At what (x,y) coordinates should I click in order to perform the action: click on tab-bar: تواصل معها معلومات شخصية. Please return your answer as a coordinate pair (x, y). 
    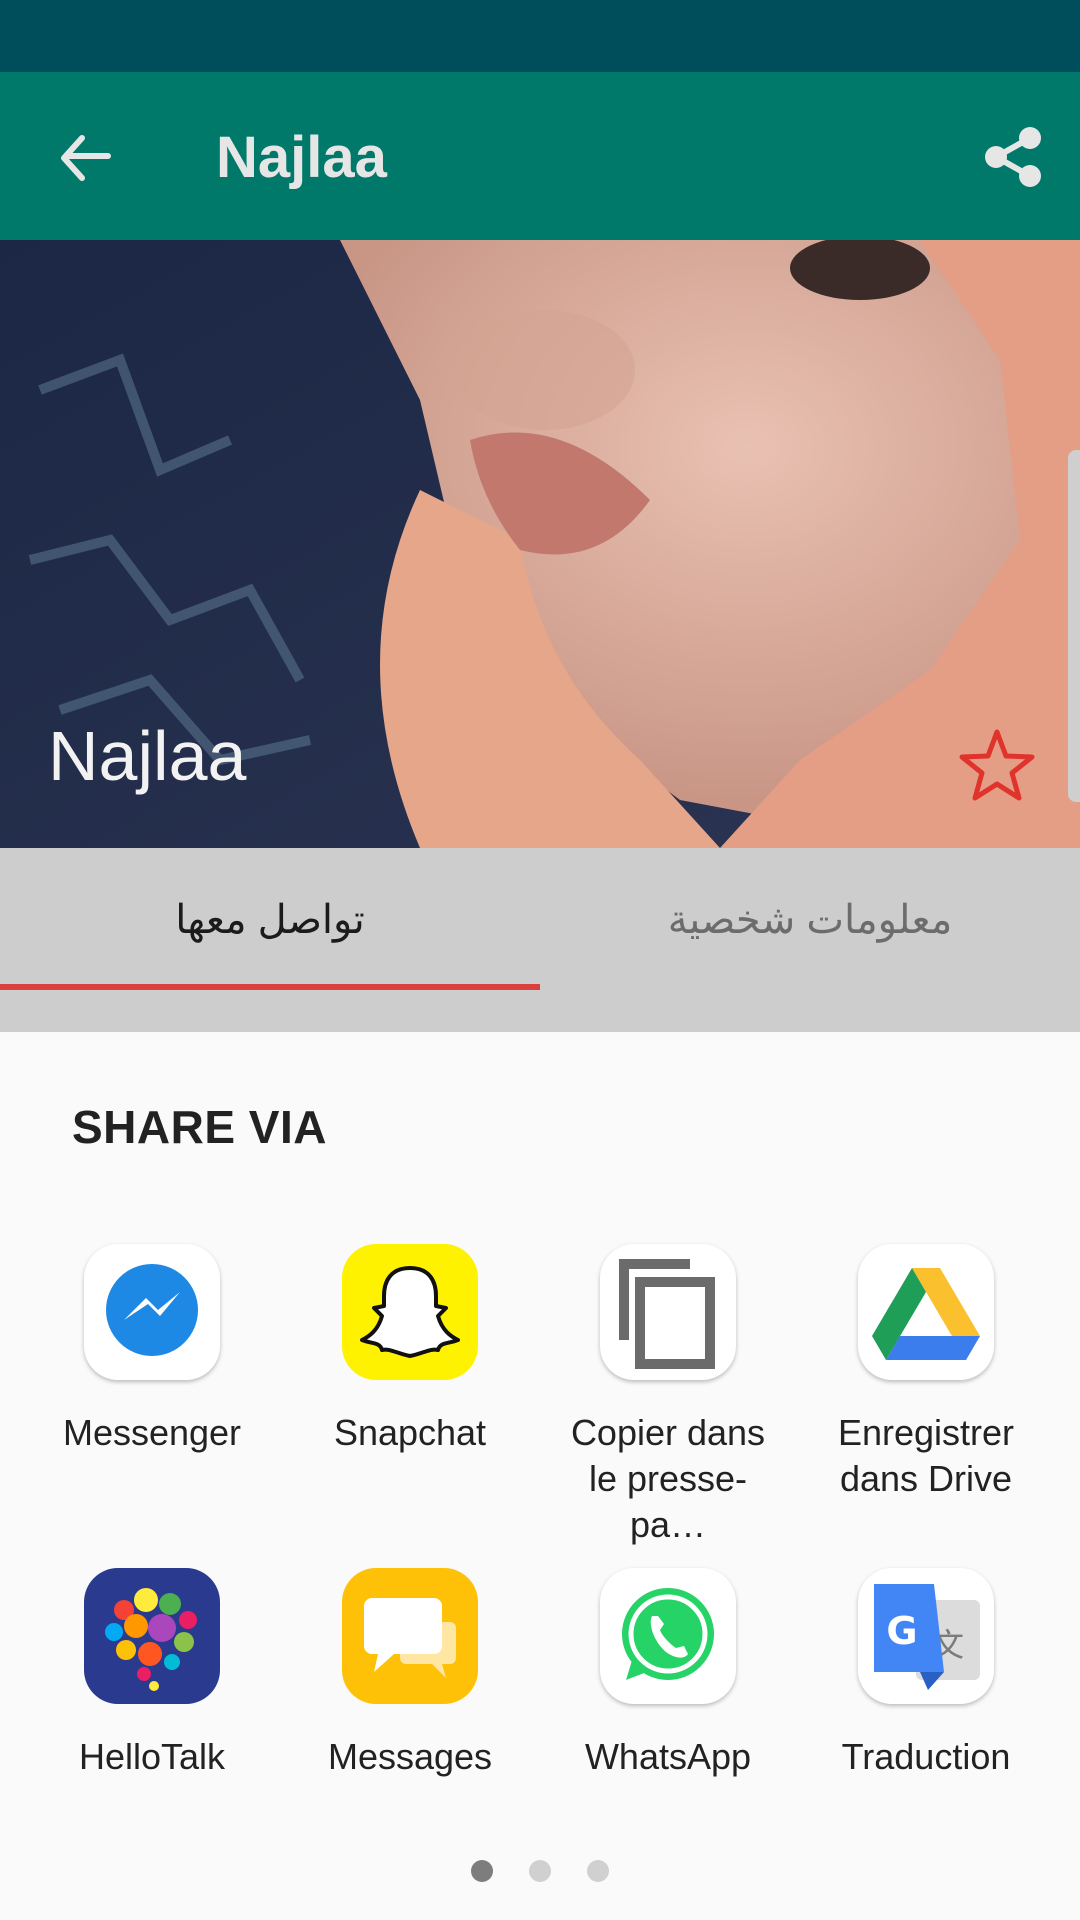
    Looking at the image, I should click on (540, 940).